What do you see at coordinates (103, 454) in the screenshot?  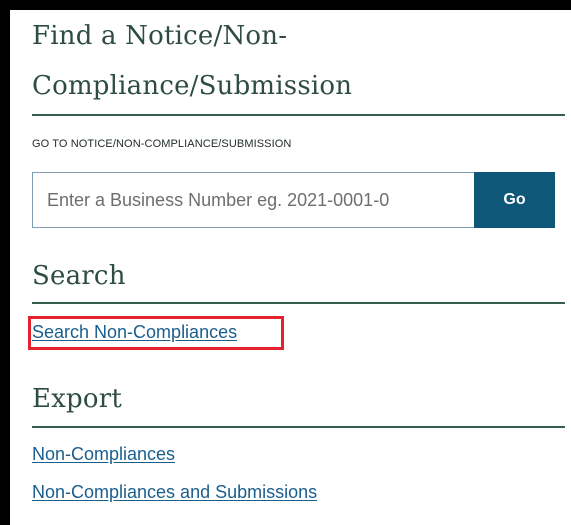 I see `export-non-compliances-link: Non-Compliances` at bounding box center [103, 454].